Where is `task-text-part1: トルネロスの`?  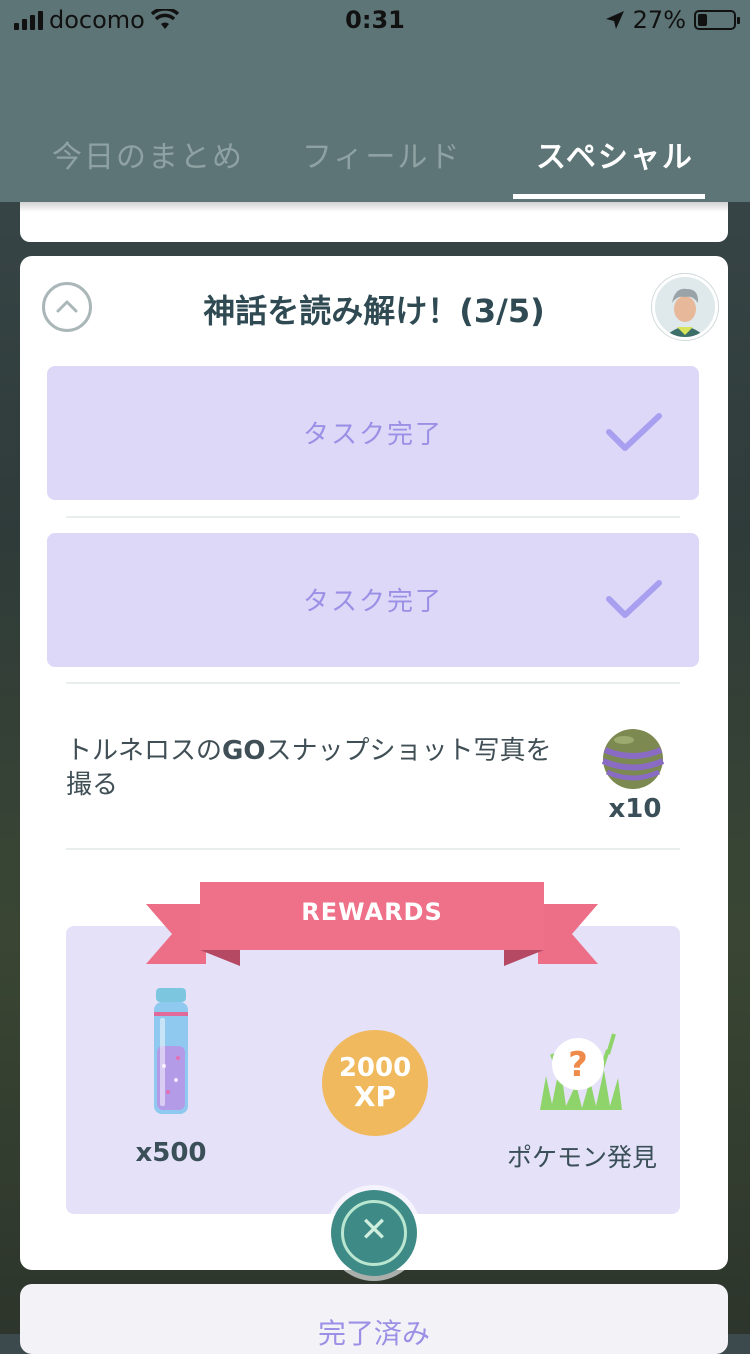 task-text-part1: トルネロスの is located at coordinates (144, 751).